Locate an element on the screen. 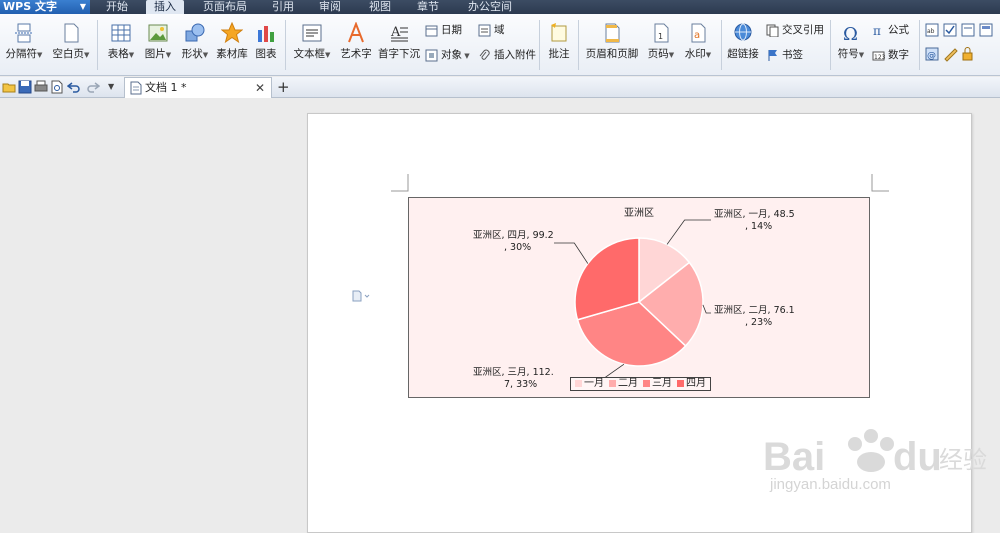 This screenshot has height=533, width=1000. hyperlink-button: 超链接 is located at coordinates (743, 41).